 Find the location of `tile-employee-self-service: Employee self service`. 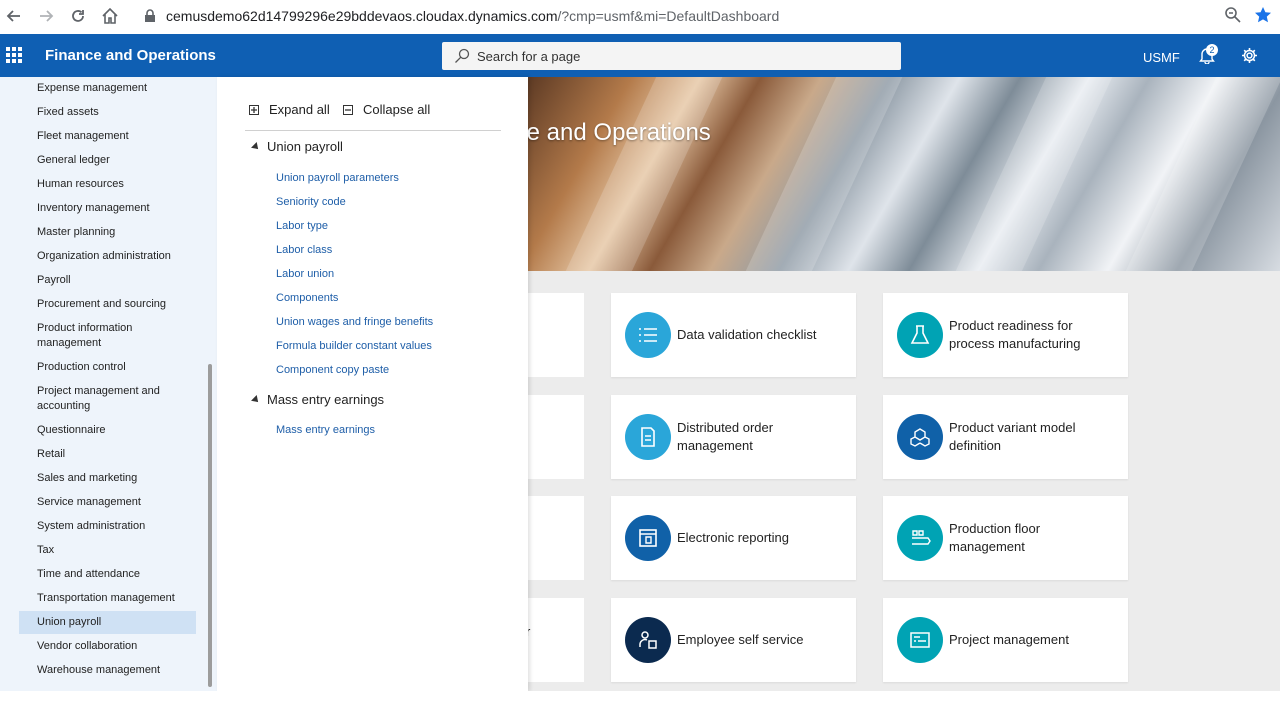

tile-employee-self-service: Employee self service is located at coordinates (733, 640).